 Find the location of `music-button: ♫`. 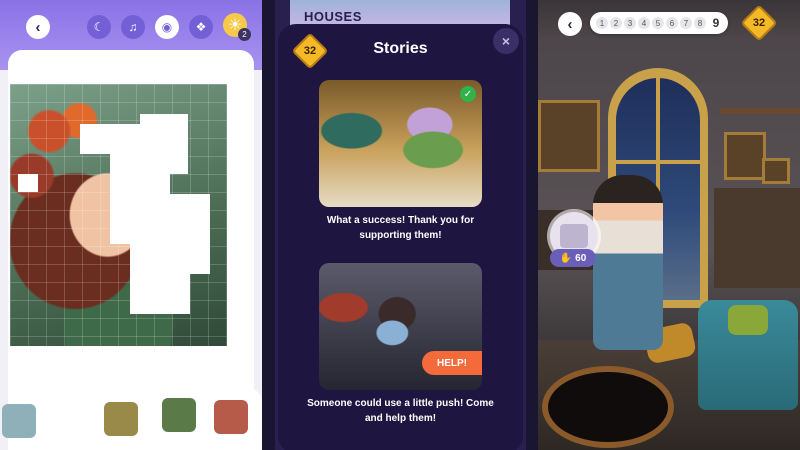

music-button: ♫ is located at coordinates (133, 27).